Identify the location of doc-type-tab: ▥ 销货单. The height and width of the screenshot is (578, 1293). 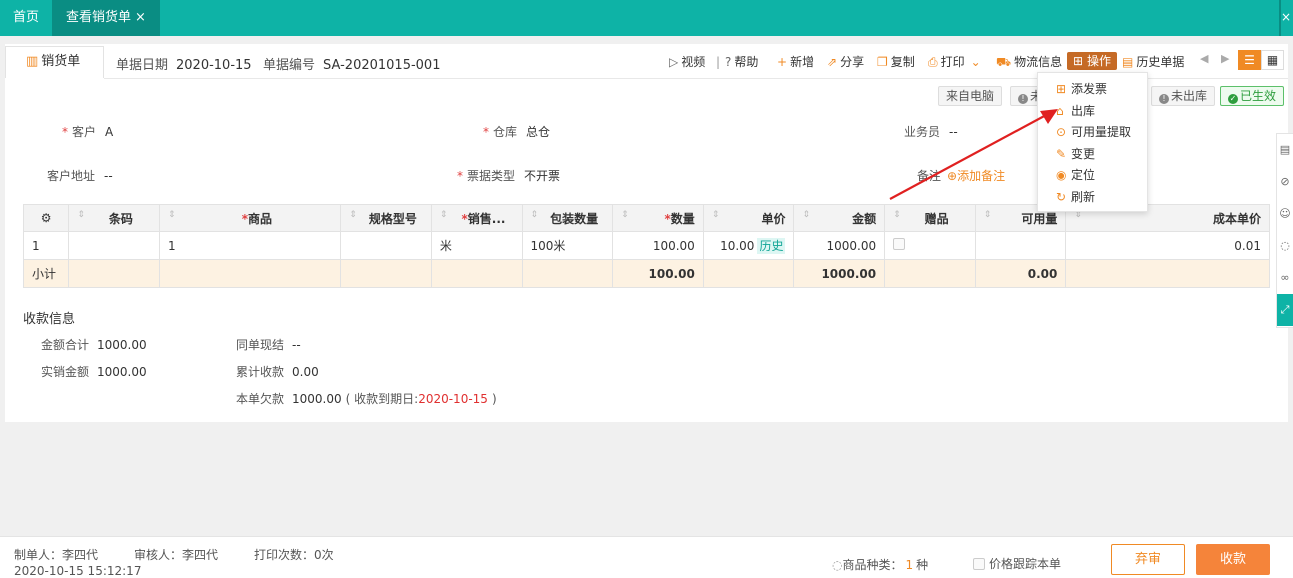
(54, 62).